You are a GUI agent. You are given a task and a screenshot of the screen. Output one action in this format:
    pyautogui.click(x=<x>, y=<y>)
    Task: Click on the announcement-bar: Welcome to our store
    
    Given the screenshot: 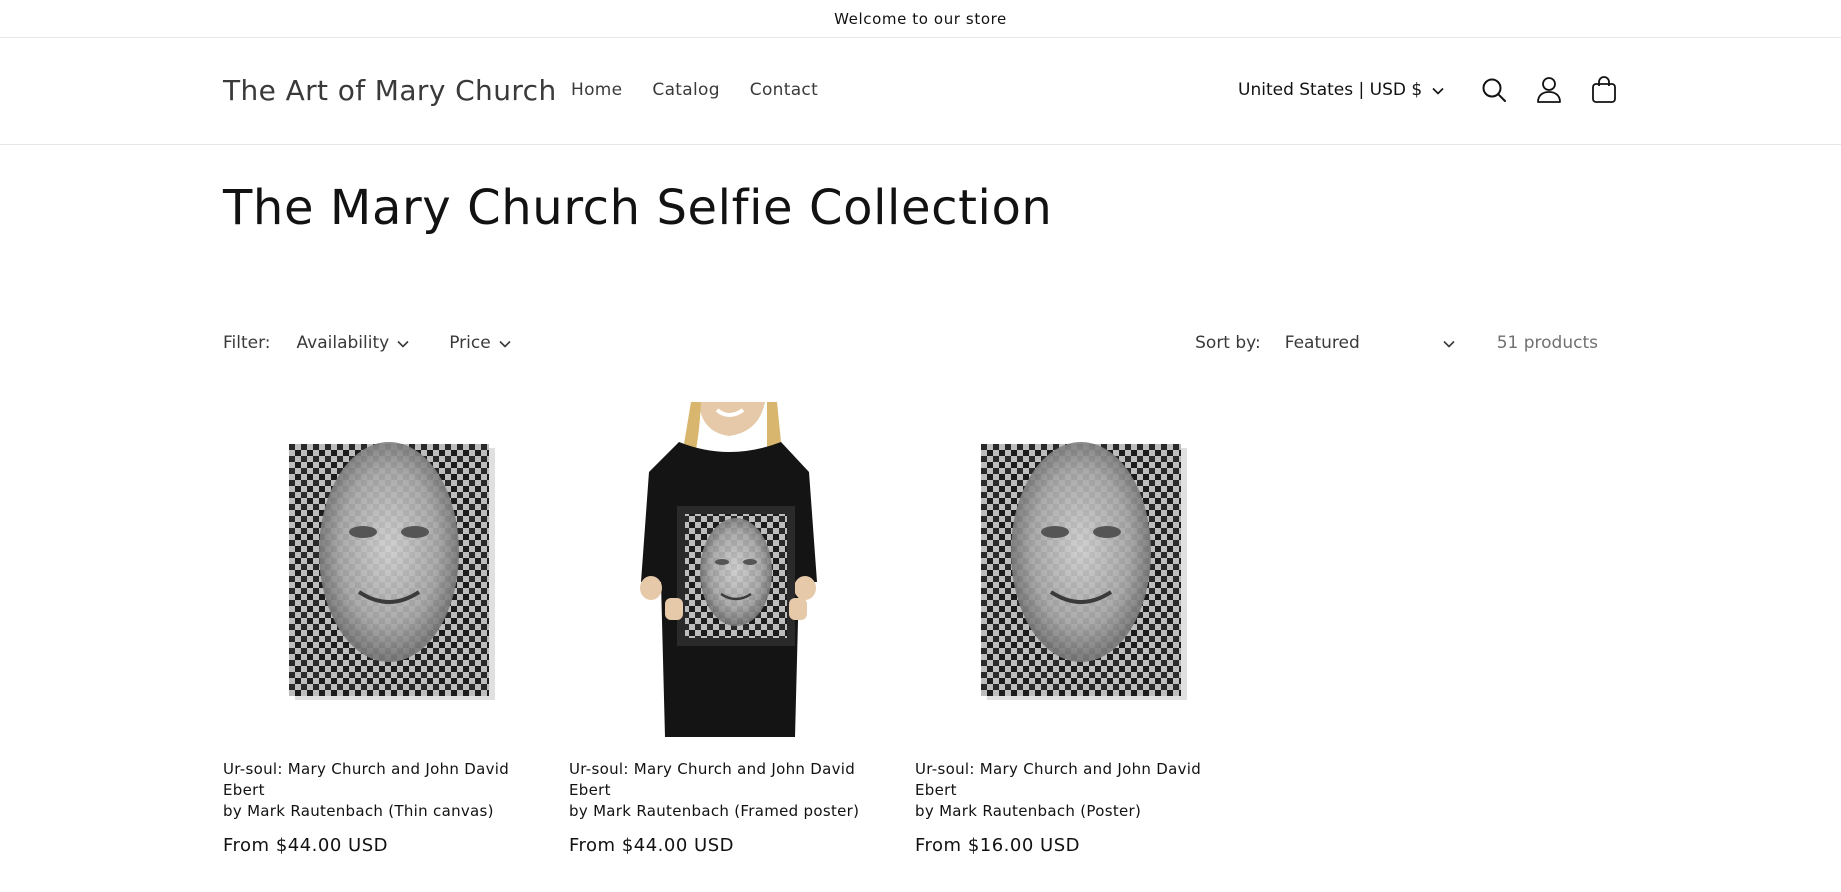 What is the action you would take?
    pyautogui.click(x=920, y=19)
    